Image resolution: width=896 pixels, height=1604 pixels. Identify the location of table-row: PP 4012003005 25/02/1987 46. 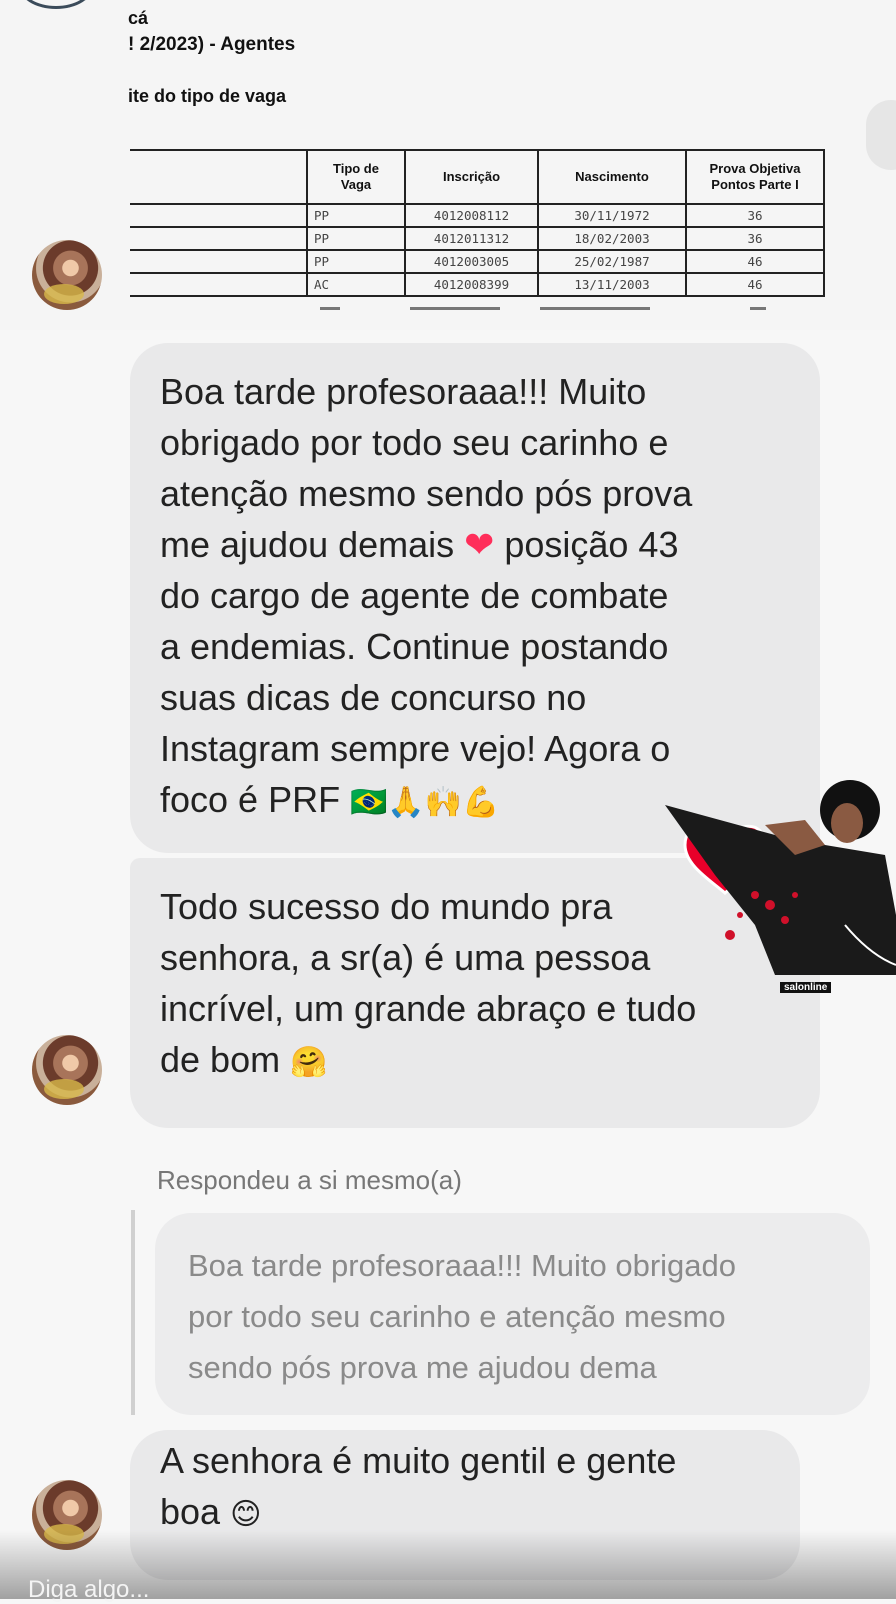
(477, 261).